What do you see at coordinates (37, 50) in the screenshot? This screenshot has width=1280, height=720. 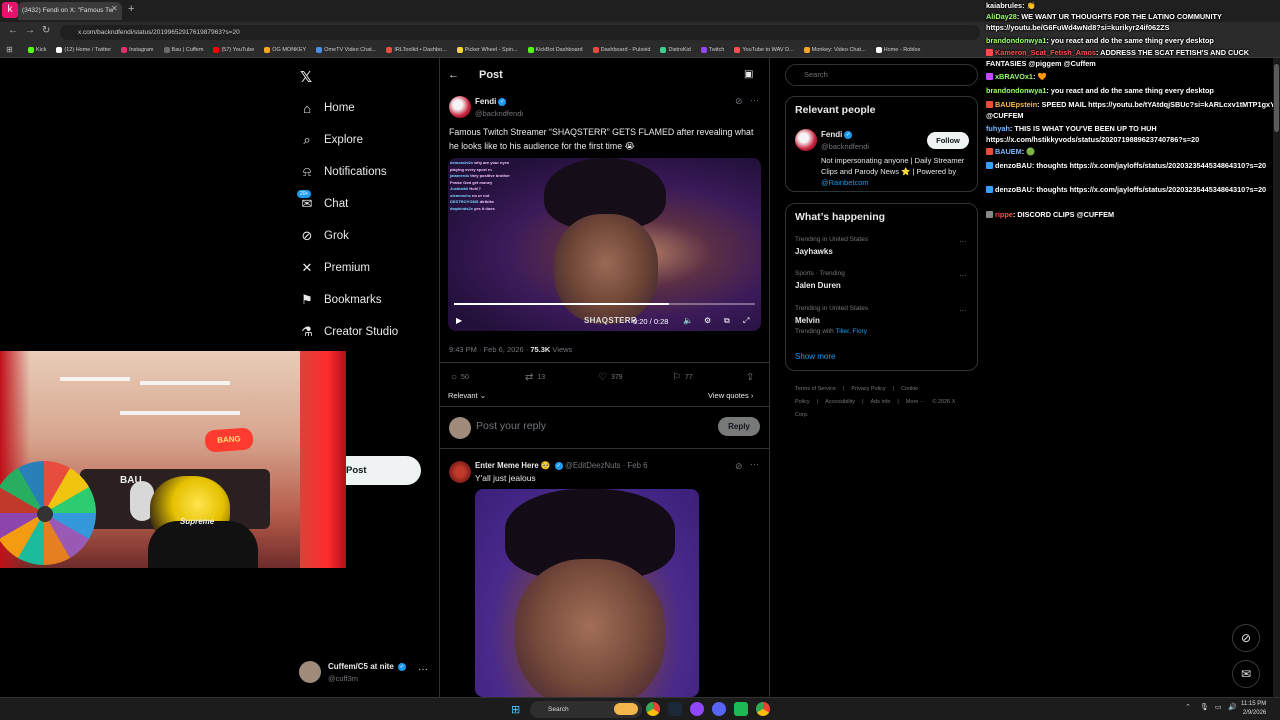 I see `bookmark-item: Kick` at bounding box center [37, 50].